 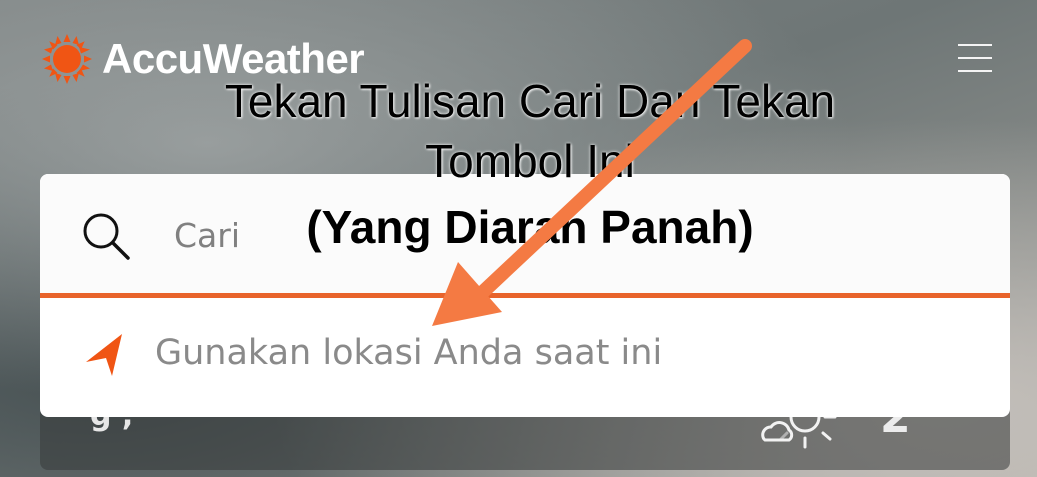 I want to click on instruction-line-2: Tombol Ini, so click(x=530, y=161).